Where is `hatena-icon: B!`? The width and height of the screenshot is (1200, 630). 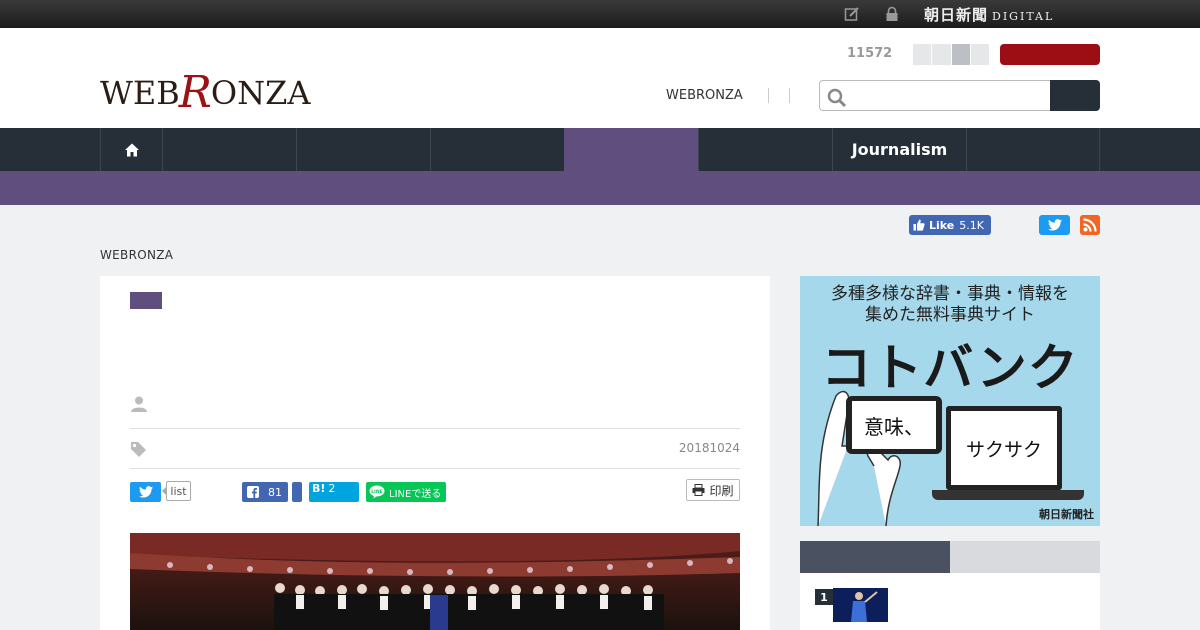
hatena-icon: B! is located at coordinates (319, 488).